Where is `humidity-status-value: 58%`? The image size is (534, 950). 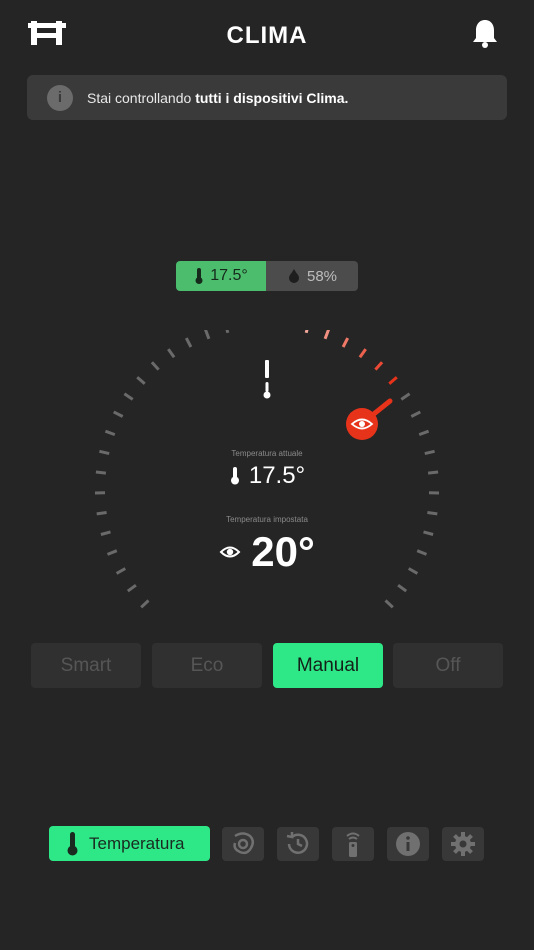
humidity-status-value: 58% is located at coordinates (322, 276).